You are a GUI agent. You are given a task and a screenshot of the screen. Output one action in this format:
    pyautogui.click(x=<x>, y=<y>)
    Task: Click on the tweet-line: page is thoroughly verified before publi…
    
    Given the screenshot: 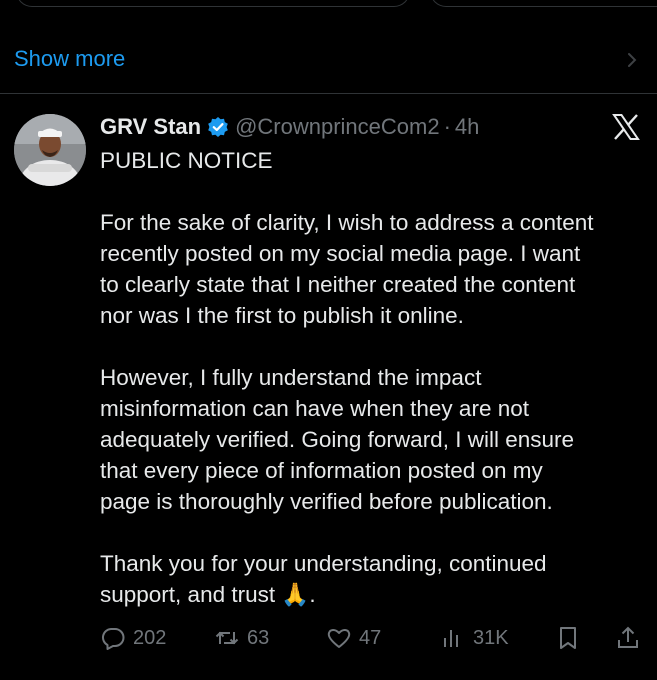 What is the action you would take?
    pyautogui.click(x=326, y=501)
    